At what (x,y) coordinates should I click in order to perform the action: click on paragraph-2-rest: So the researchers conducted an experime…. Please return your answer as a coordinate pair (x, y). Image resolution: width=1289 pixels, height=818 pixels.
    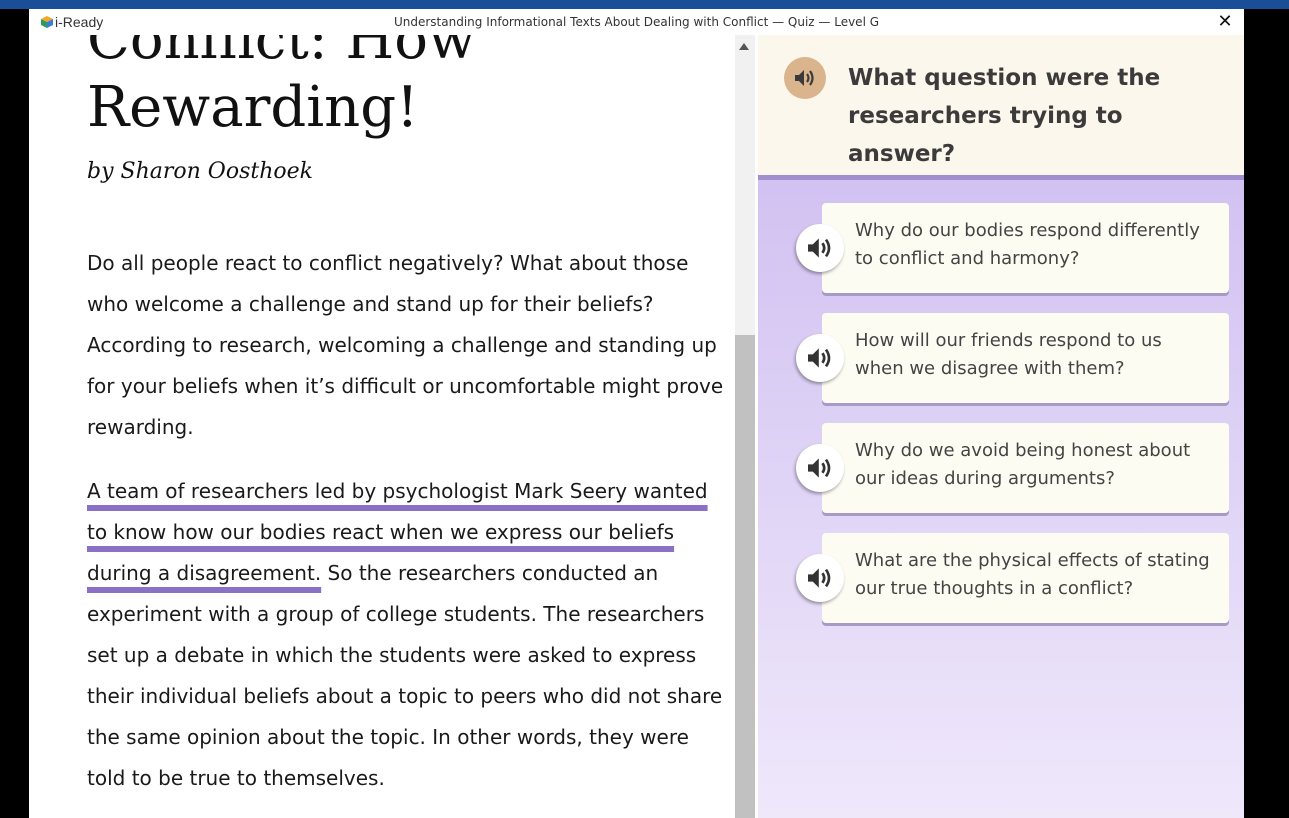
    Looking at the image, I should click on (405, 675).